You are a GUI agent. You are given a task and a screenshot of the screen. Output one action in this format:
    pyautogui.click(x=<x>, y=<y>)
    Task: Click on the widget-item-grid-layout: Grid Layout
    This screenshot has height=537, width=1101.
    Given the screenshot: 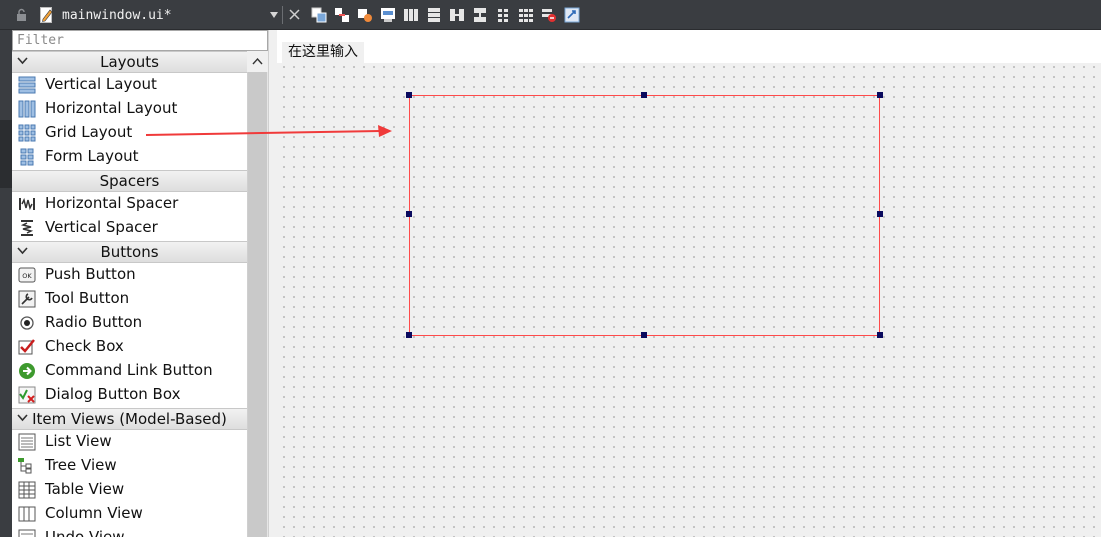 What is the action you would take?
    pyautogui.click(x=129, y=133)
    